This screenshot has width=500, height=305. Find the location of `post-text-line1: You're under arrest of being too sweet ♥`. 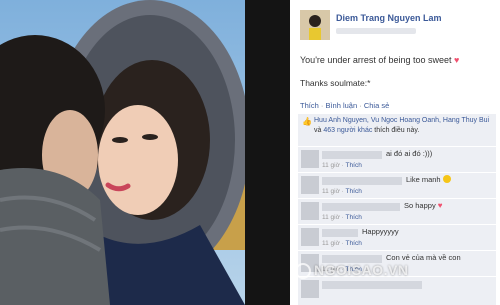

post-text-line1: You're under arrest of being too sweet ♥ is located at coordinates (379, 60).